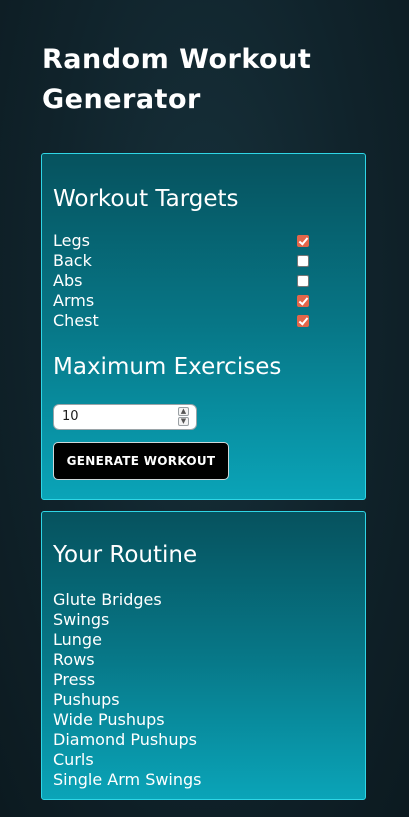 Image resolution: width=409 pixels, height=817 pixels. Describe the element at coordinates (183, 411) in the screenshot. I see `chevron-up-icon: ▲` at that location.